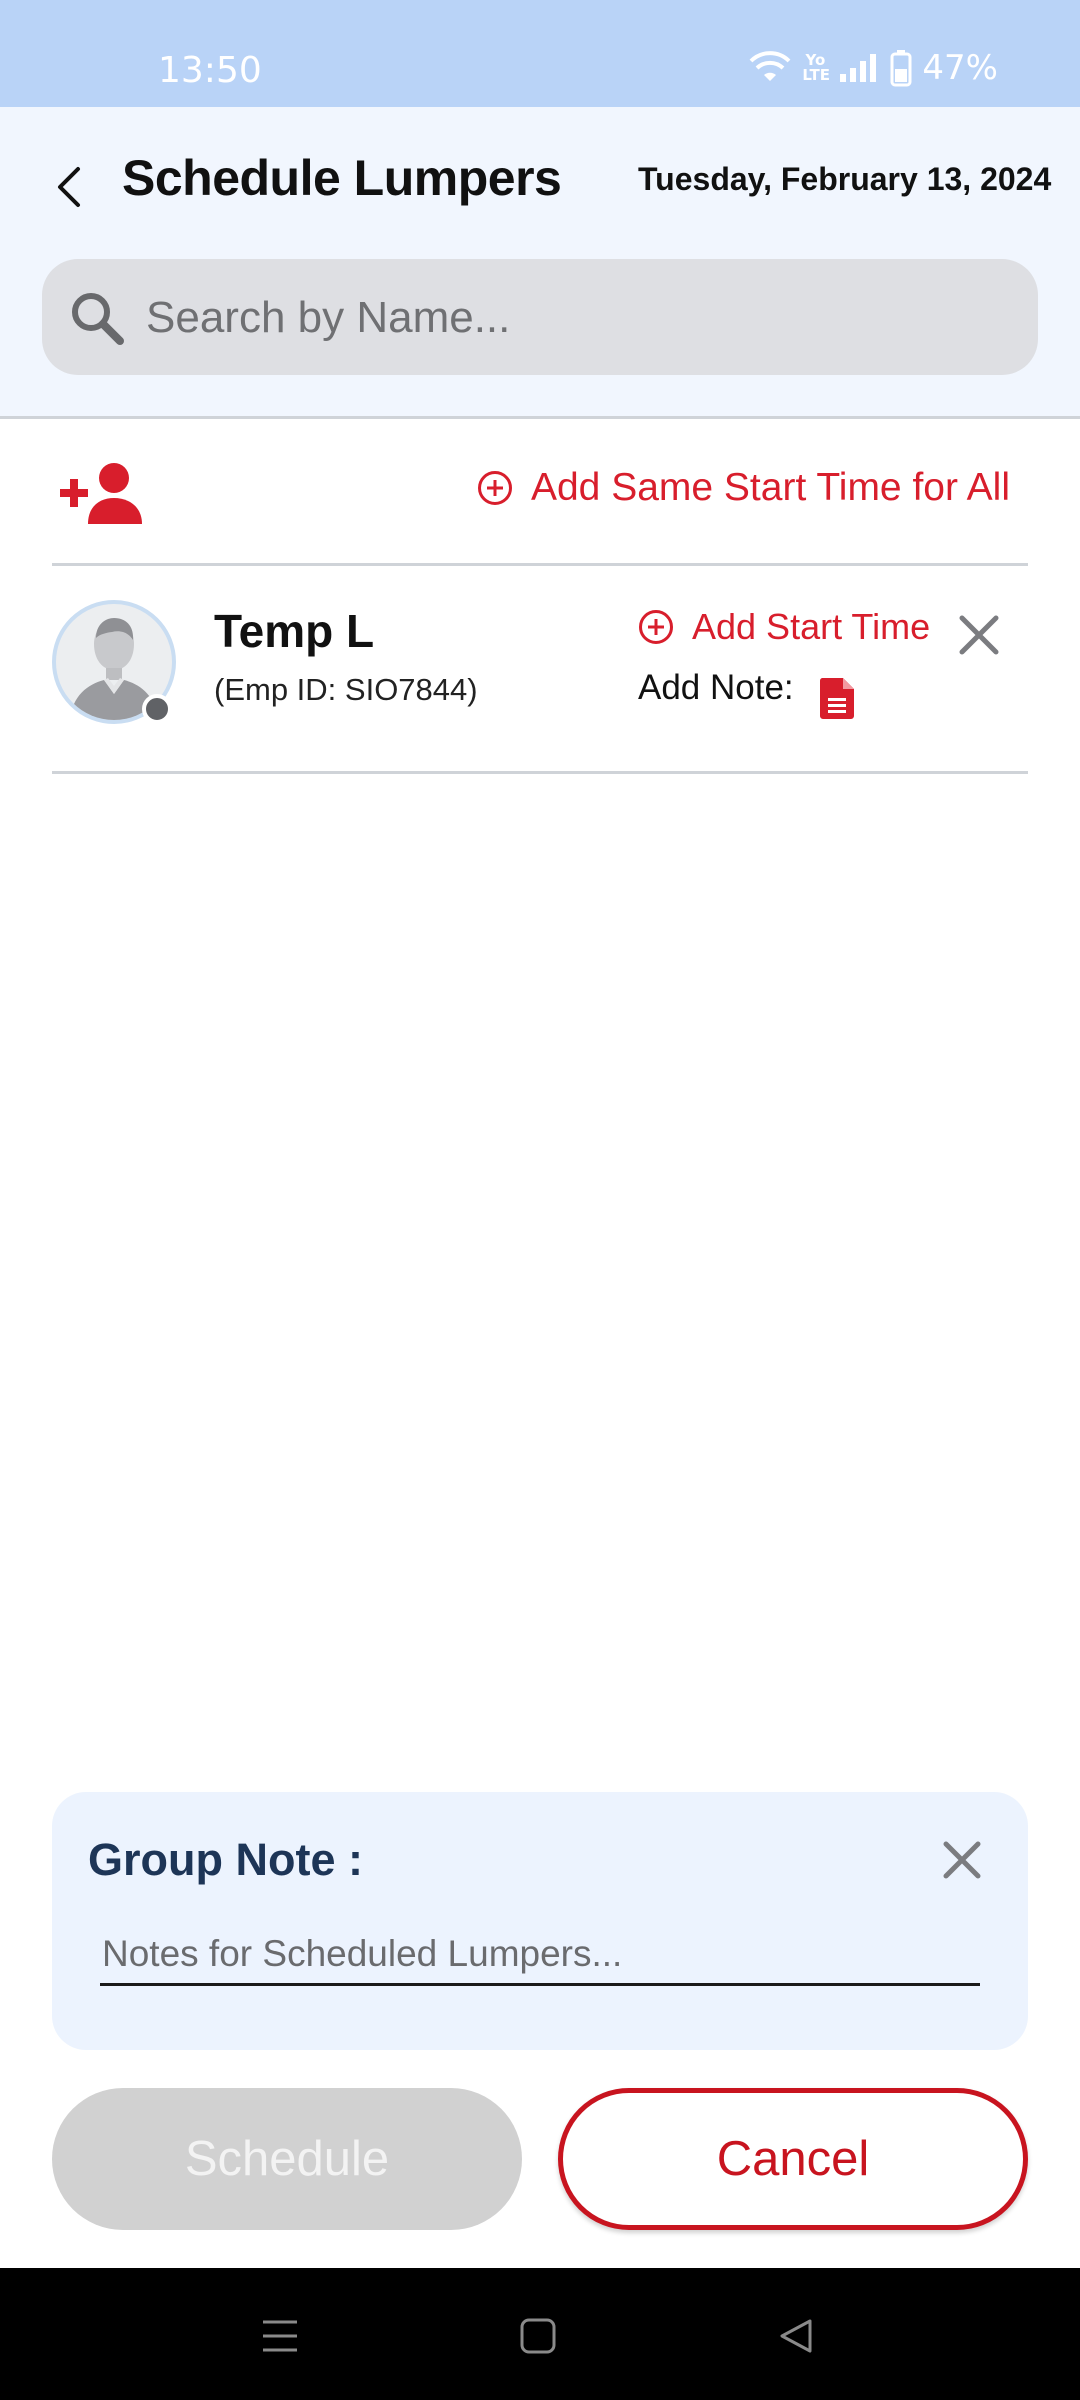  What do you see at coordinates (811, 626) in the screenshot?
I see `add-start-time-label: Add Start Time` at bounding box center [811, 626].